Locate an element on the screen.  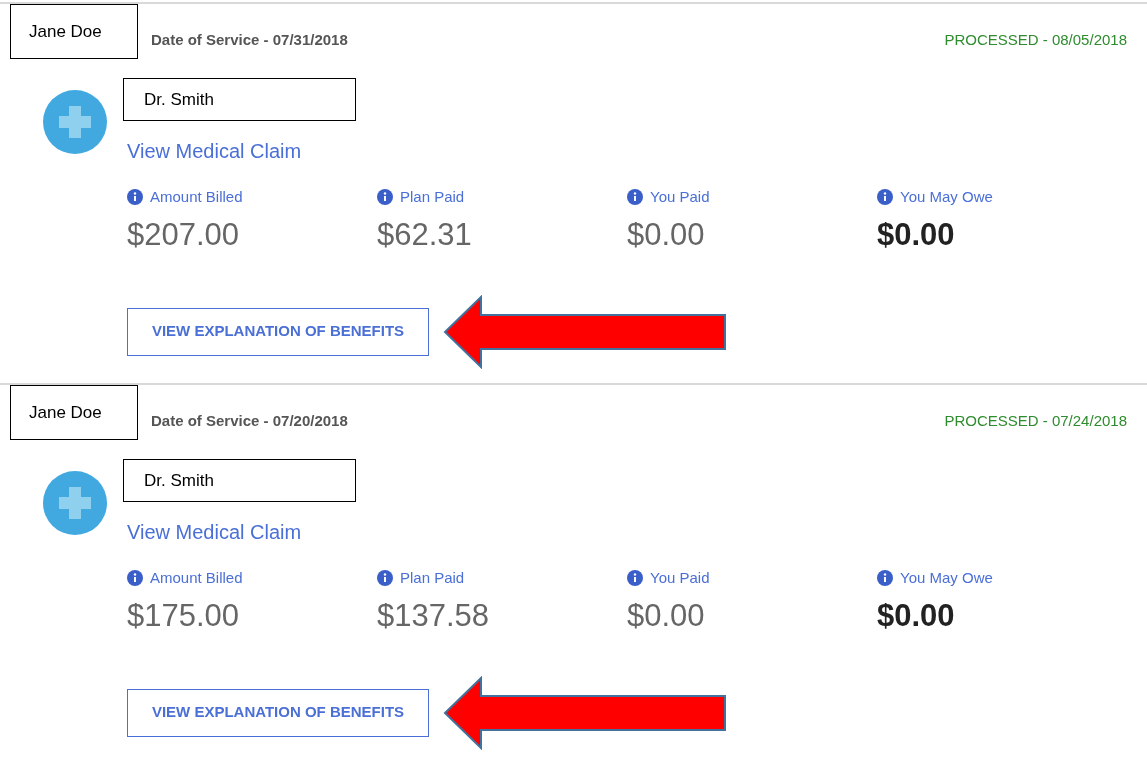
date-of-service: Date of Service - 07/31/2018 is located at coordinates (249, 40).